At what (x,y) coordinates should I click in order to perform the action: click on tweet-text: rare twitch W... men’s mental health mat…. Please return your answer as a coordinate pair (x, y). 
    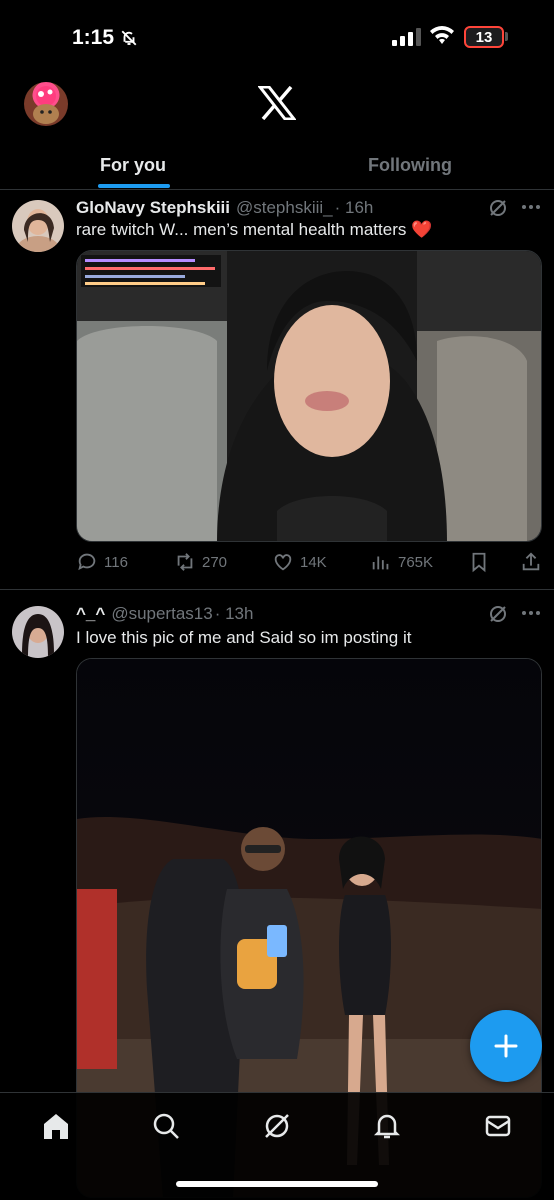
    Looking at the image, I should click on (254, 229).